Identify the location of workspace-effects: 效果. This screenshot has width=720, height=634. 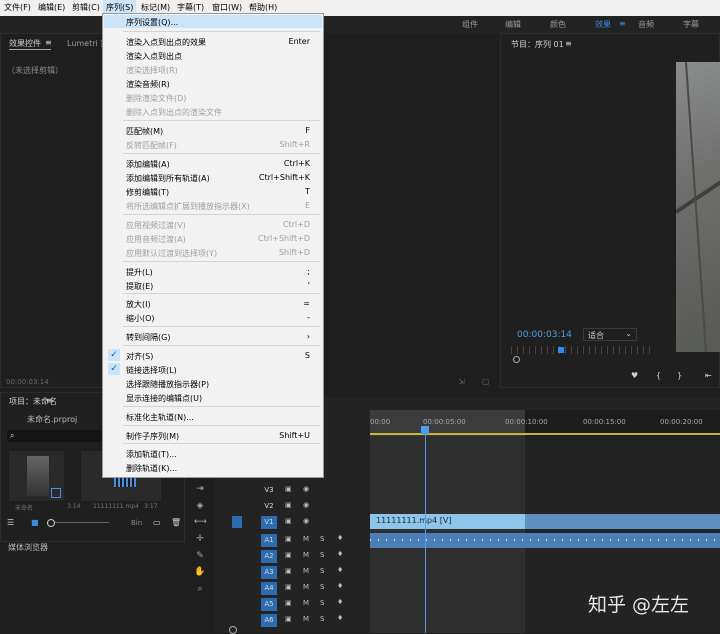
(603, 24).